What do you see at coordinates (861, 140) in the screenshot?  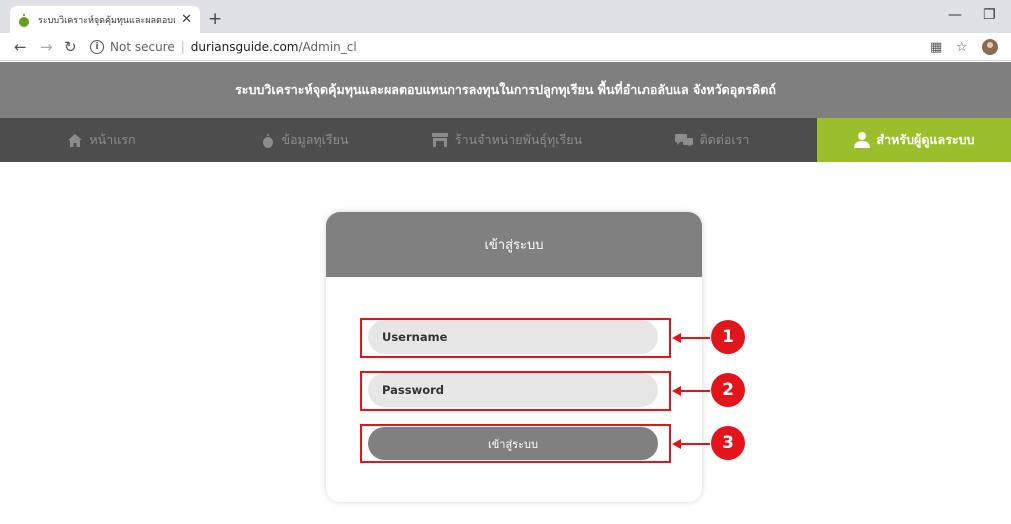 I see `admin-user-icon` at bounding box center [861, 140].